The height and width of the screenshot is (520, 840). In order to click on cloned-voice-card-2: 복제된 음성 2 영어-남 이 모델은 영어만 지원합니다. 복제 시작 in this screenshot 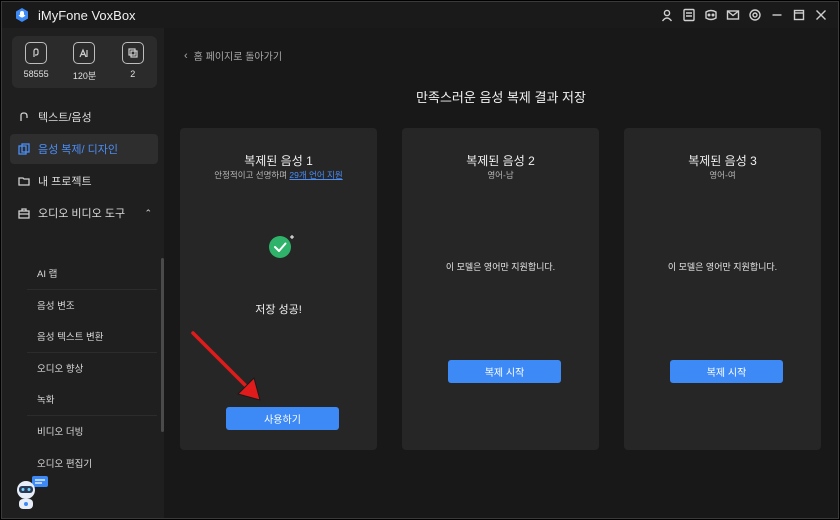, I will do `click(500, 289)`.